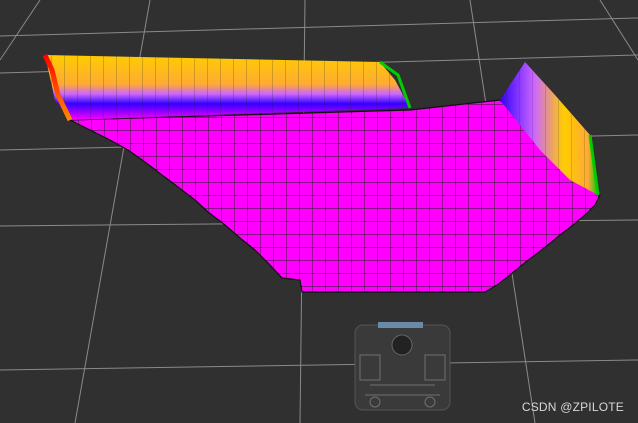 This screenshot has height=423, width=638. What do you see at coordinates (227, 87) in the screenshot?
I see `costmap-back-wall` at bounding box center [227, 87].